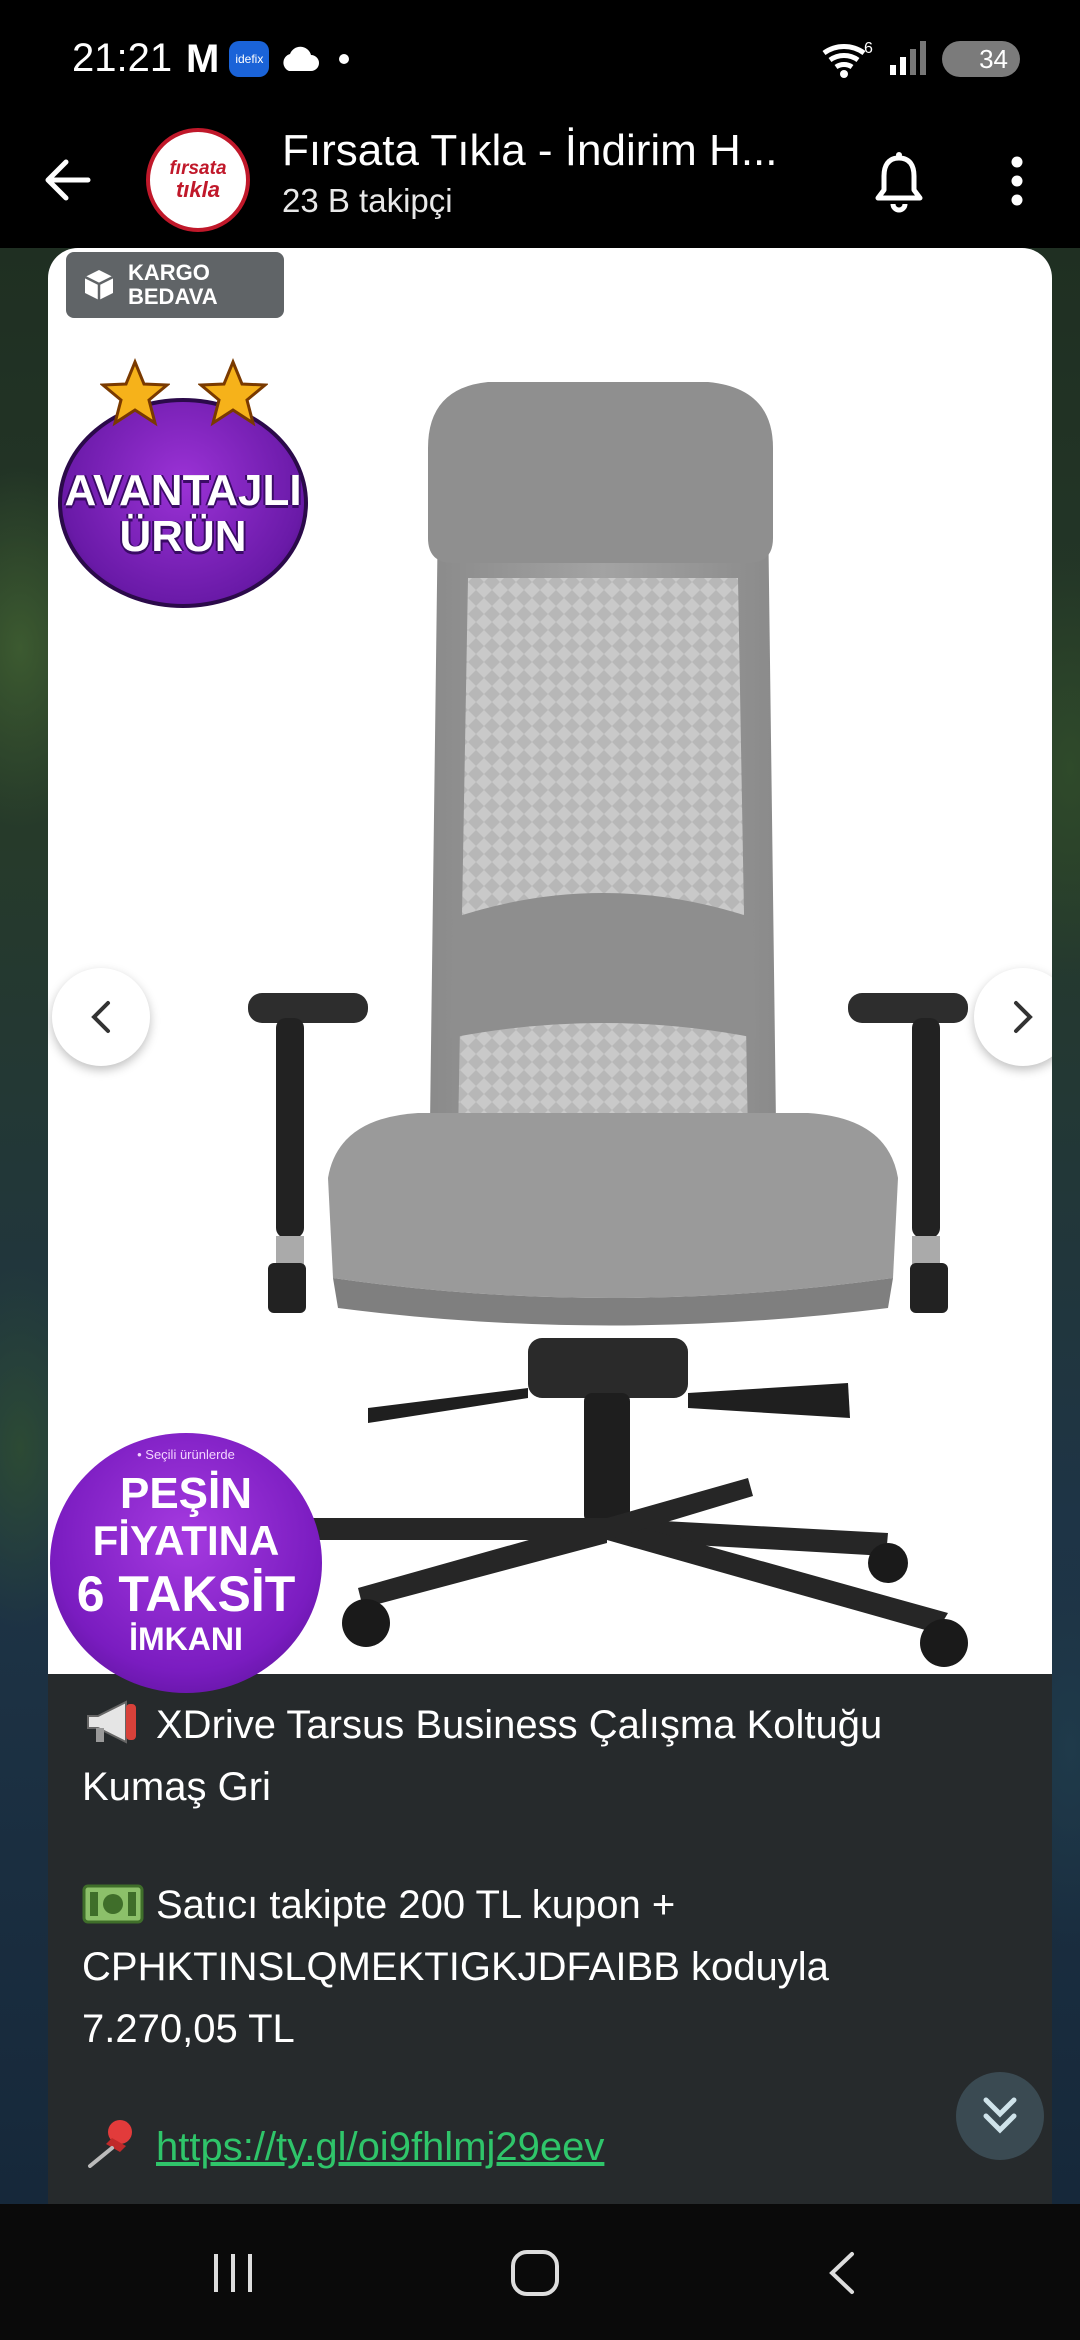 The image size is (1080, 2340). I want to click on product-title-line1: XDrive Tarsus Business Çalışma Koltuğu, so click(519, 1725).